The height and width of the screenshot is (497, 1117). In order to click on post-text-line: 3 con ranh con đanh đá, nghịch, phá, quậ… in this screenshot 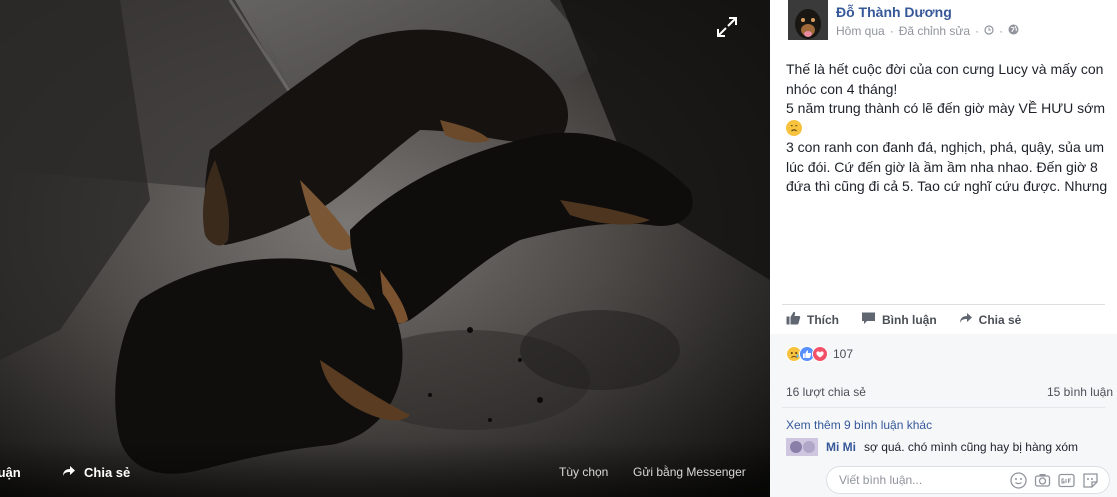, I will do `click(947, 166)`.